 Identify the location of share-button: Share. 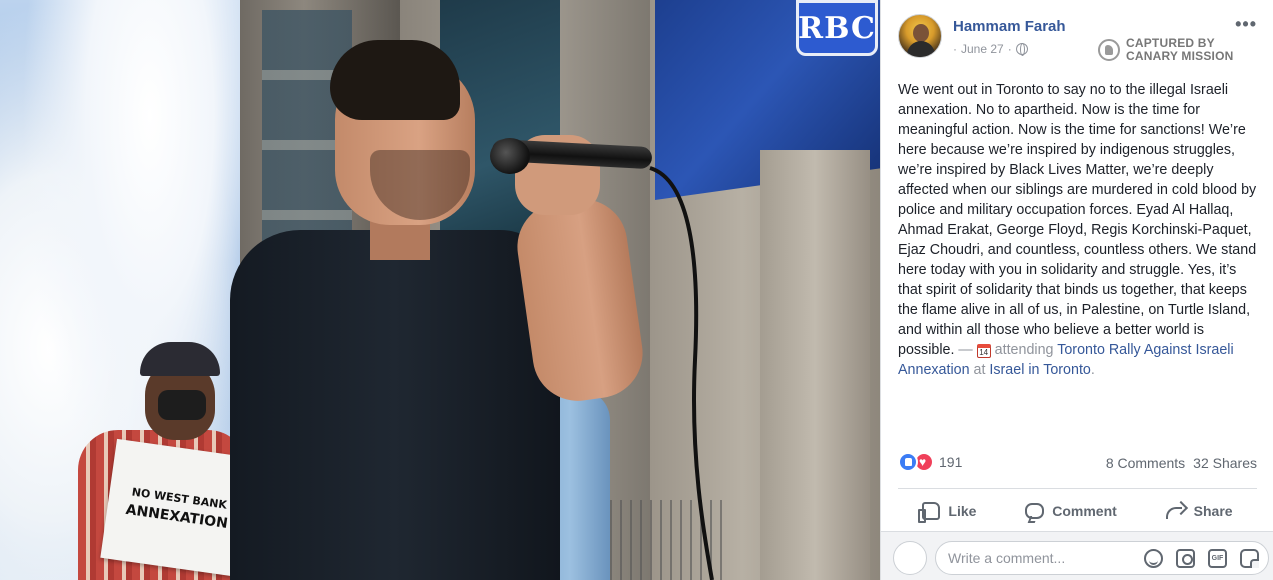
(1199, 511).